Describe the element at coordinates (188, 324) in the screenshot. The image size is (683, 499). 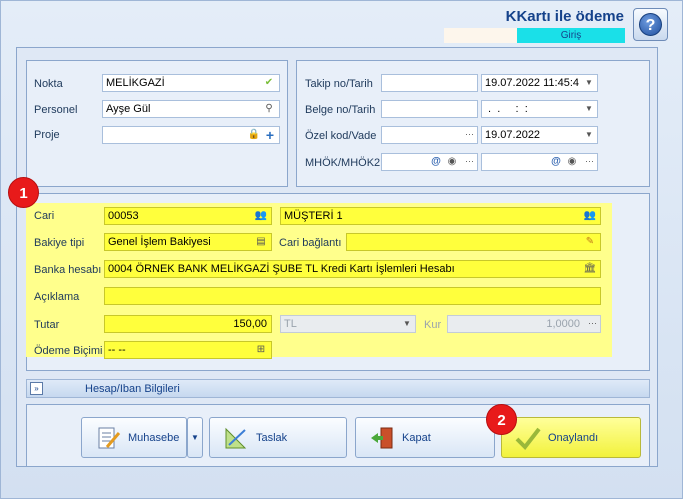
I see `tutar-field: 150,00` at that location.